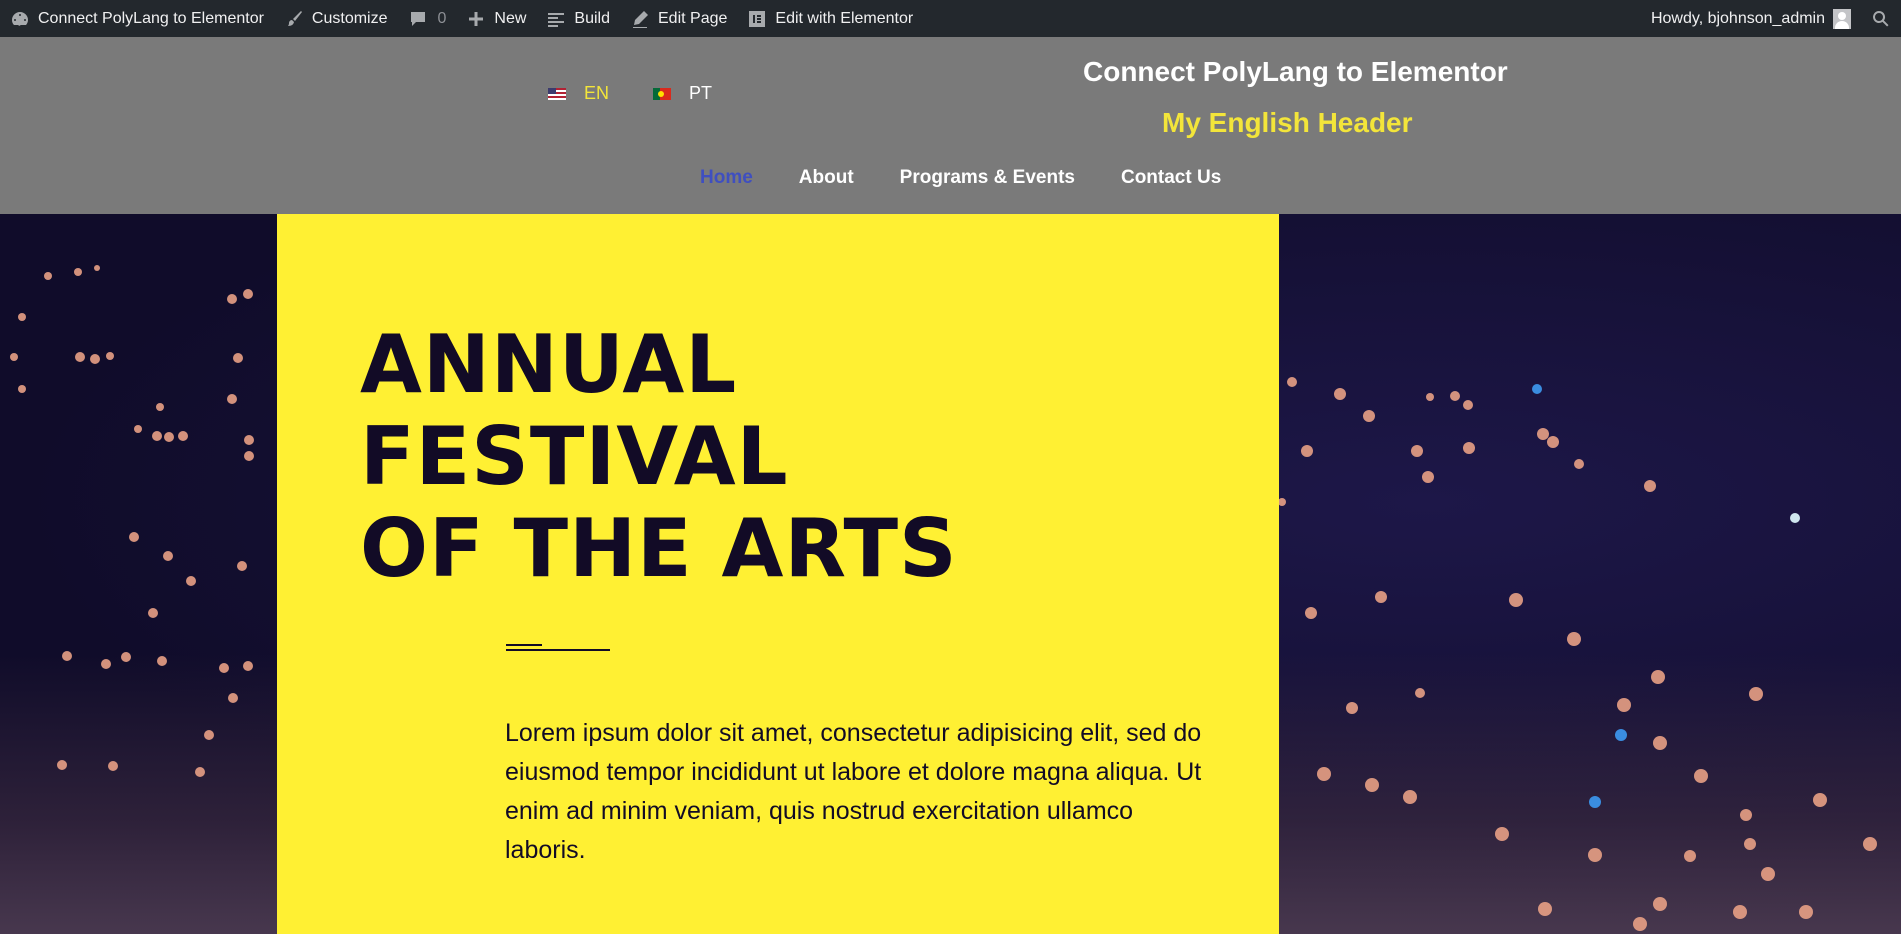  Describe the element at coordinates (557, 93) in the screenshot. I see `us-flag-icon` at that location.